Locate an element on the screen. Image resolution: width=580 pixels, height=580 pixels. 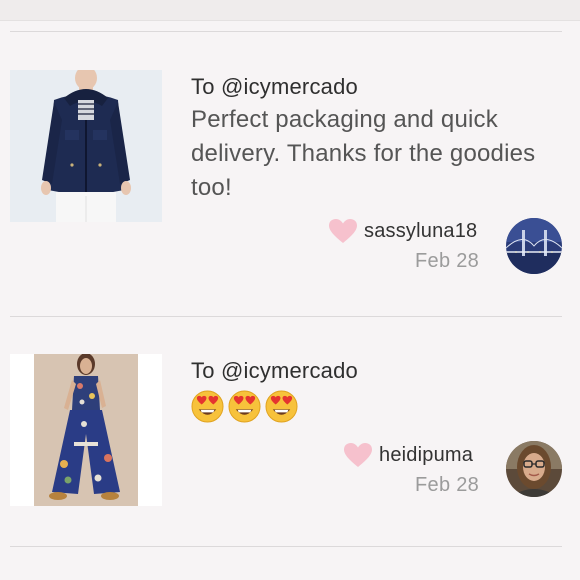
bridge-night-photo-icon is located at coordinates (534, 246).